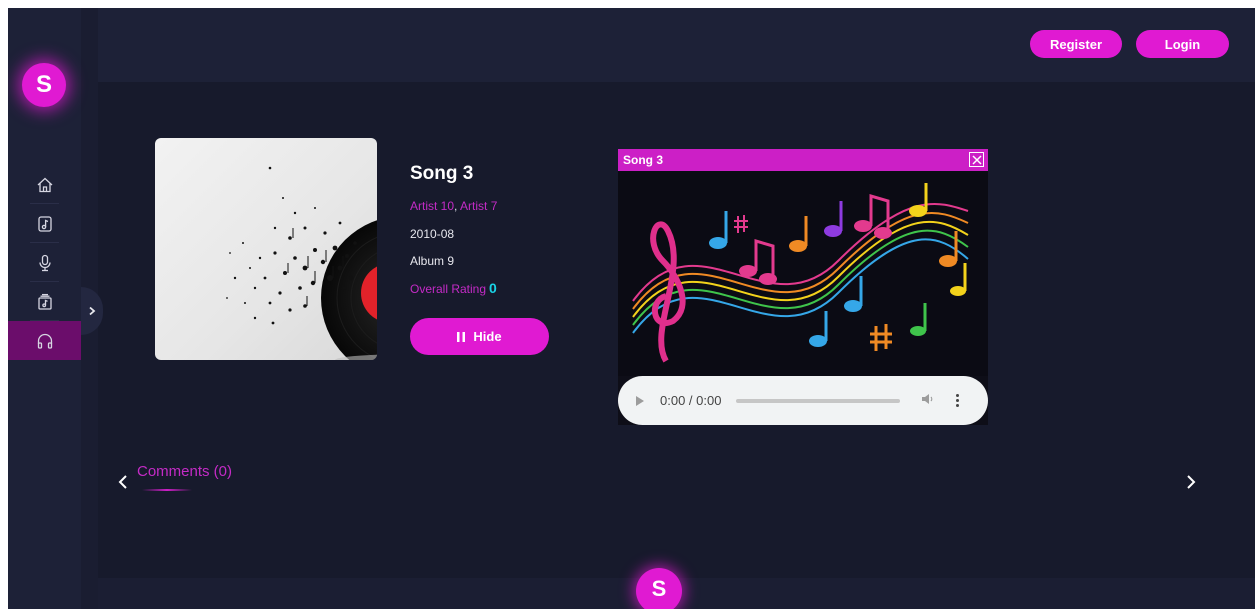 This screenshot has width=1255, height=609. I want to click on brand-logo: S, so click(44, 85).